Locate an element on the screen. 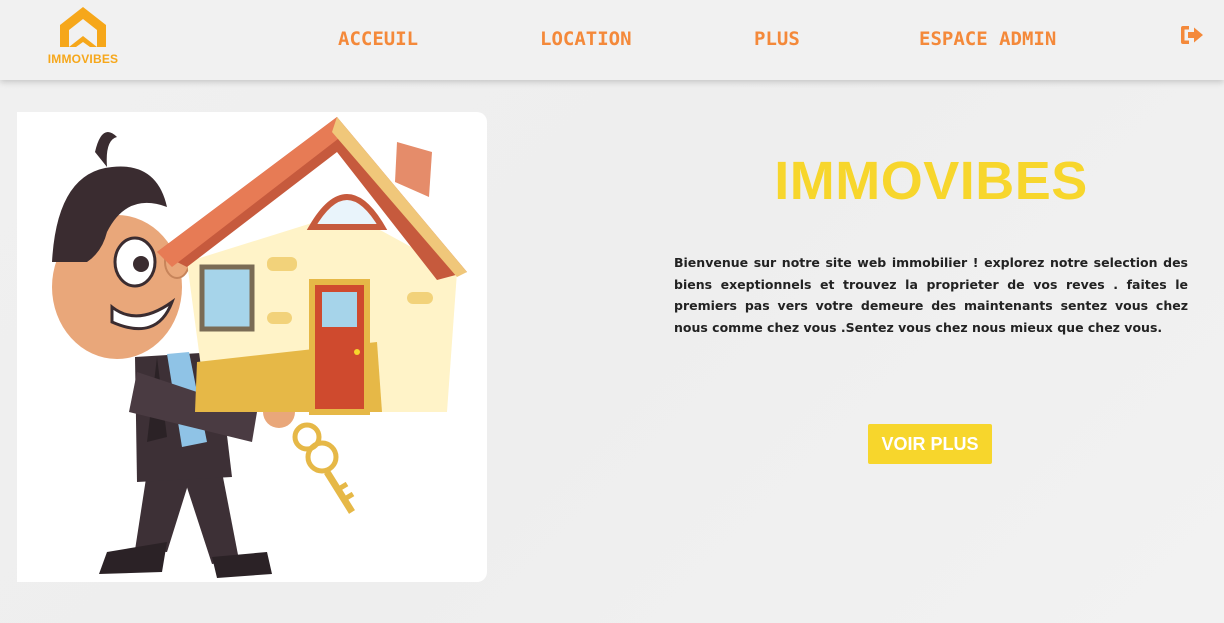  logo-text: IMMOVIBES is located at coordinates (83, 59).